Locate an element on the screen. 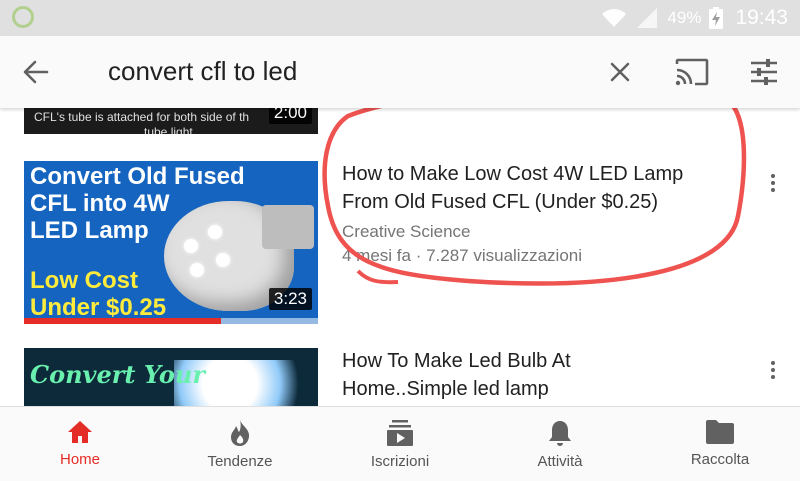 The width and height of the screenshot is (800, 481). bulb-base-illustration is located at coordinates (288, 227).